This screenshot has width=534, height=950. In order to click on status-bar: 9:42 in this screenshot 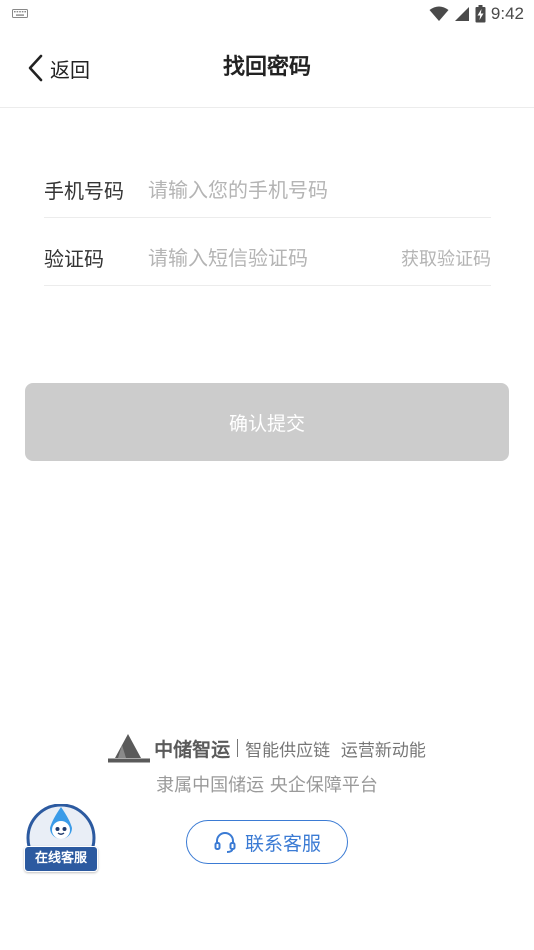, I will do `click(267, 14)`.